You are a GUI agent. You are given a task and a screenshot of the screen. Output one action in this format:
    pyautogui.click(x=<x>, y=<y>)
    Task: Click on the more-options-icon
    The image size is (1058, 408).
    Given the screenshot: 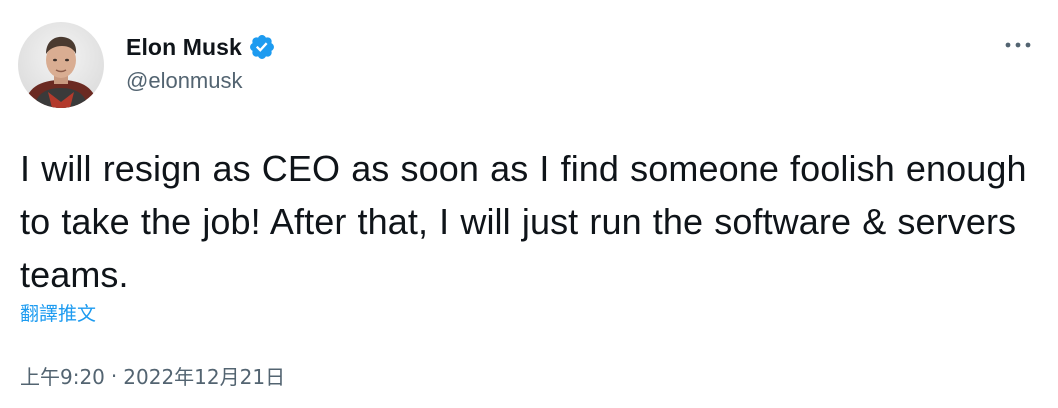 What is the action you would take?
    pyautogui.click(x=1018, y=45)
    